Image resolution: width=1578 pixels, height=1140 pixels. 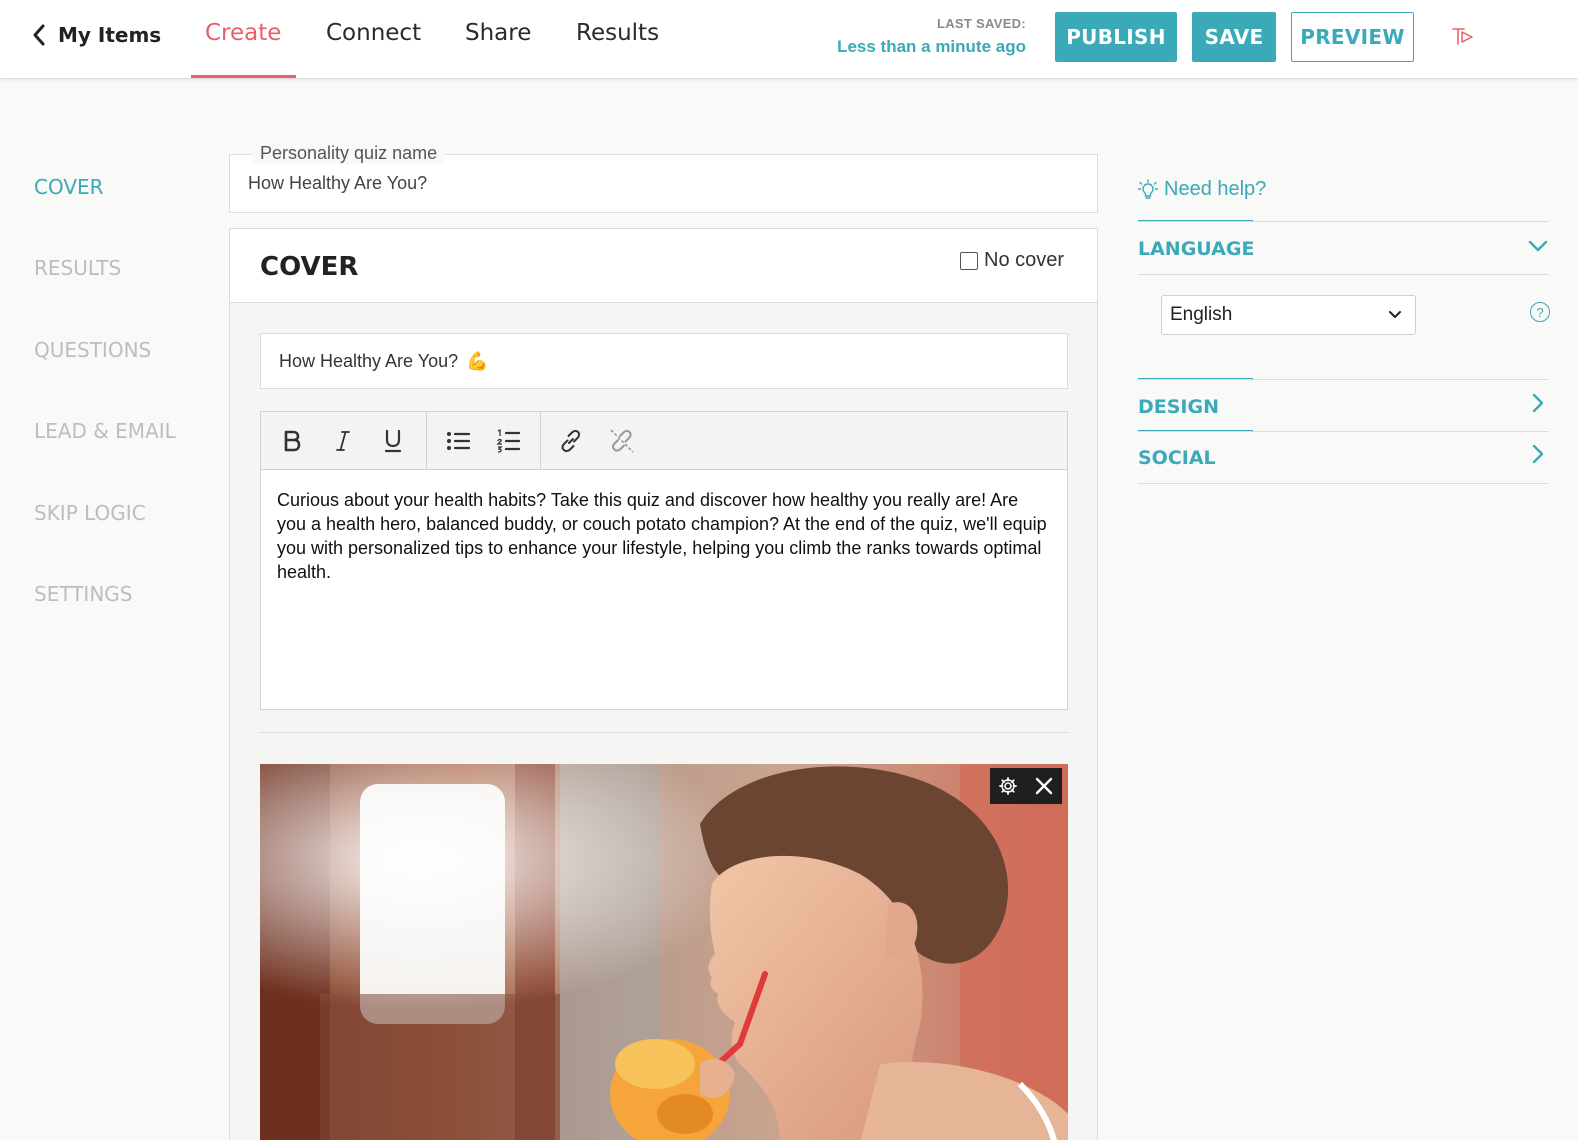 What do you see at coordinates (931, 46) in the screenshot?
I see `last-saved-value: Less than a minute ago` at bounding box center [931, 46].